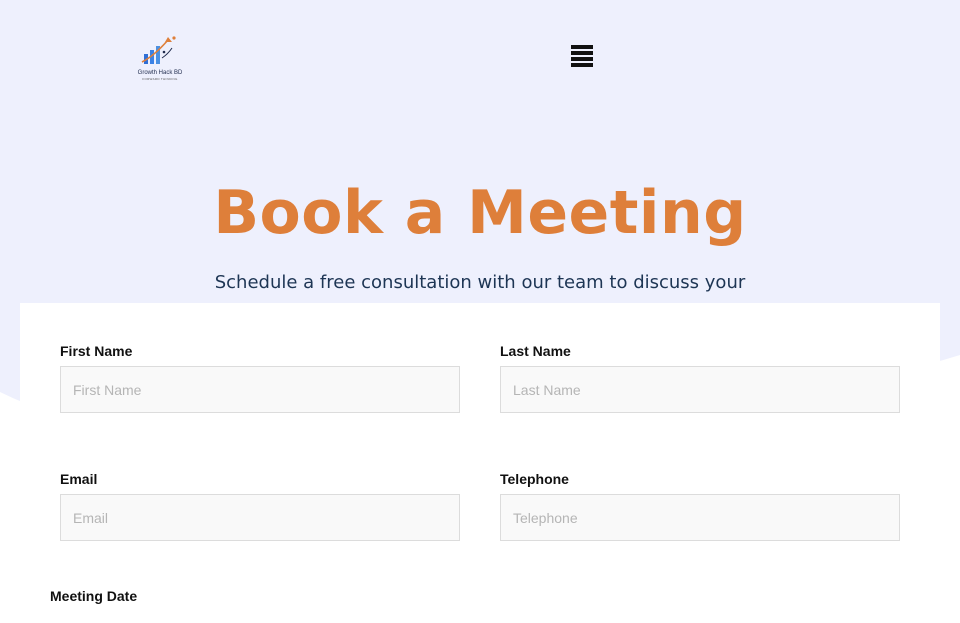 The height and width of the screenshot is (623, 960). I want to click on email-group: Email, so click(260, 506).